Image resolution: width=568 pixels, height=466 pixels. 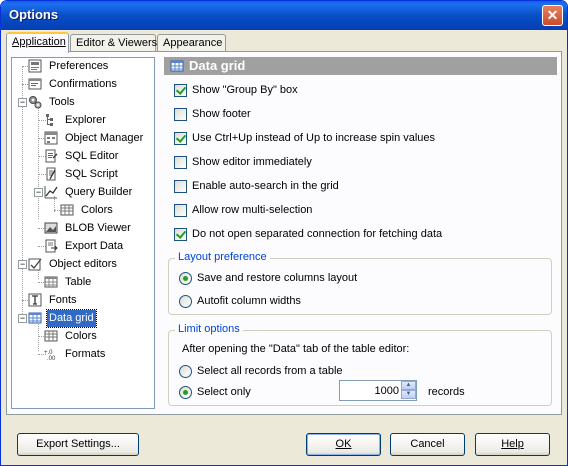 I want to click on tree-item-label: Tools, so click(x=62, y=102).